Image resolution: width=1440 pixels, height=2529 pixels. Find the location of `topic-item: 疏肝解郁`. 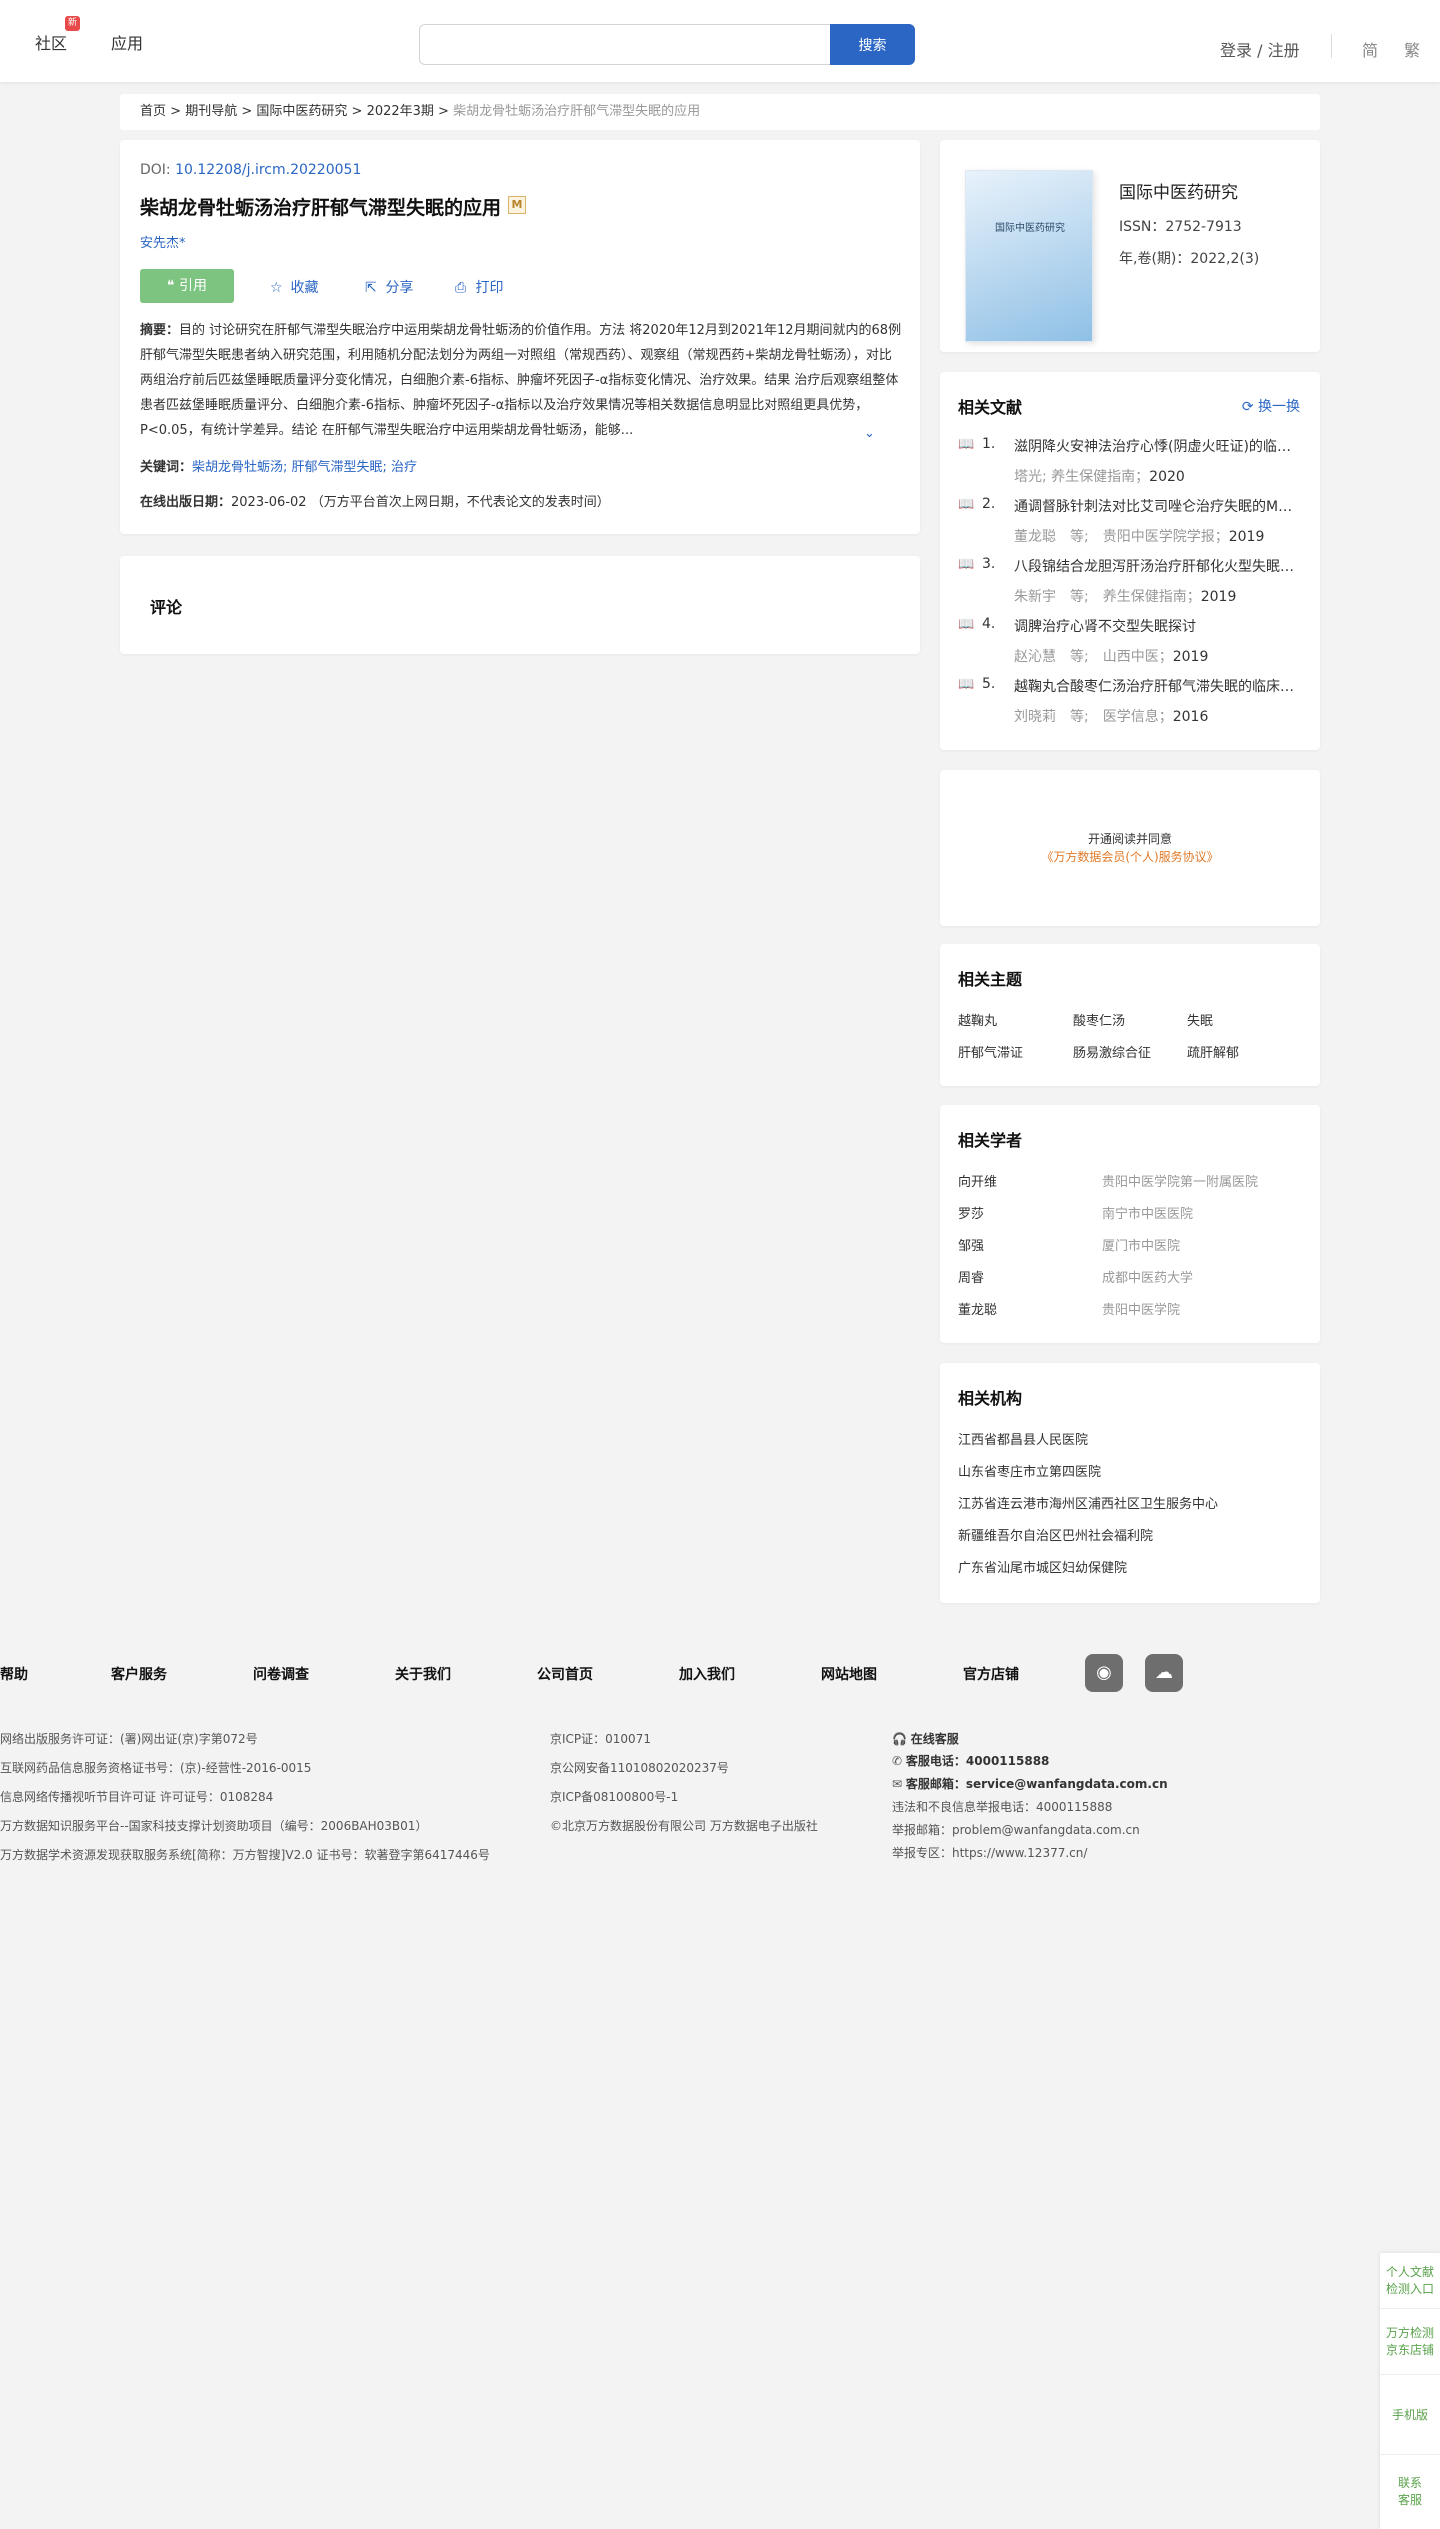

topic-item: 疏肝解郁 is located at coordinates (1213, 1051).